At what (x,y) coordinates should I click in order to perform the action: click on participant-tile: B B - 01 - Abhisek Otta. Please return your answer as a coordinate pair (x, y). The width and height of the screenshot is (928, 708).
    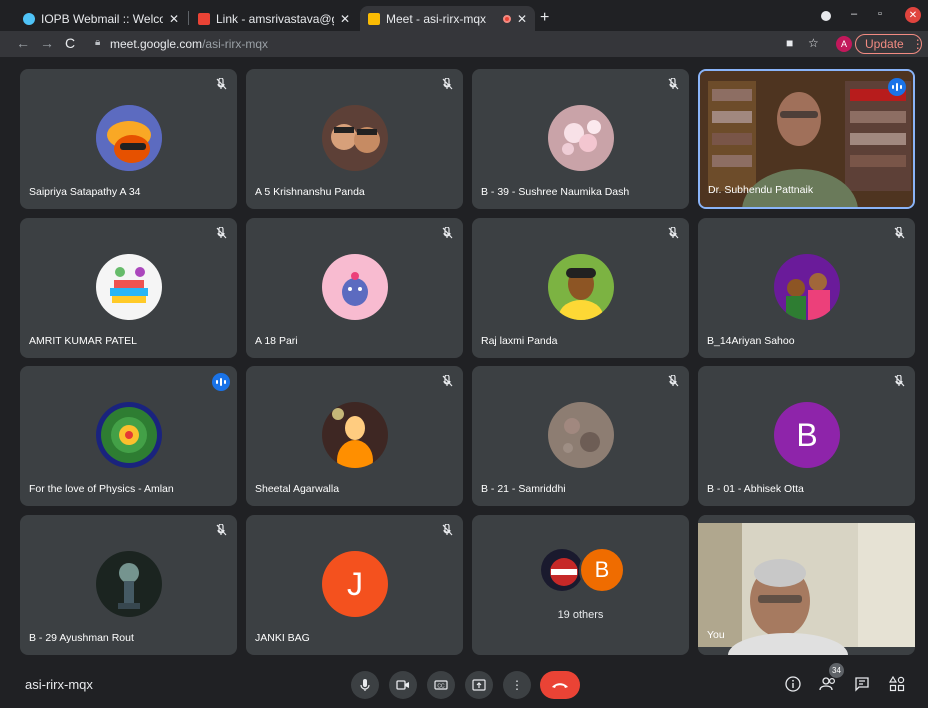
    Looking at the image, I should click on (806, 436).